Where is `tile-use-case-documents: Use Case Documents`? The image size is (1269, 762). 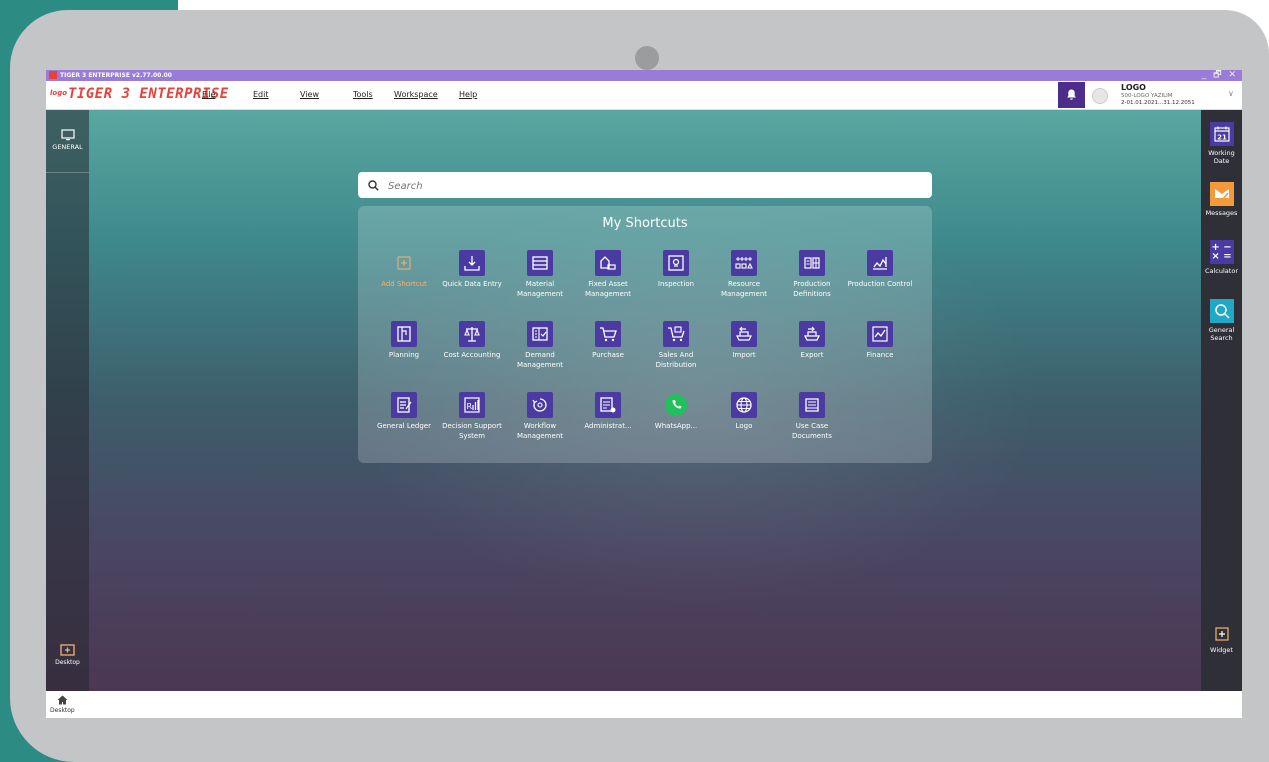 tile-use-case-documents: Use Case Documents is located at coordinates (812, 416).